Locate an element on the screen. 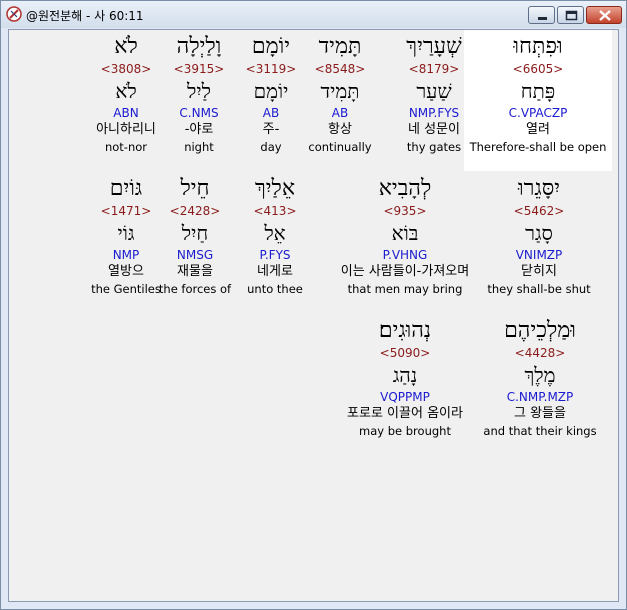  root-word: גּוֹי is located at coordinates (126, 233).